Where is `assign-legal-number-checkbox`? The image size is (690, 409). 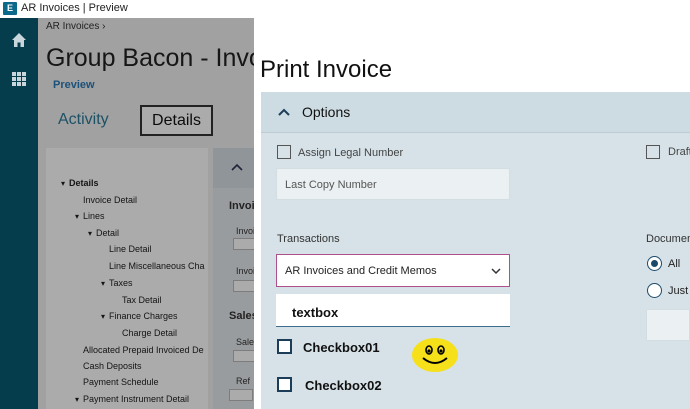 assign-legal-number-checkbox is located at coordinates (284, 152).